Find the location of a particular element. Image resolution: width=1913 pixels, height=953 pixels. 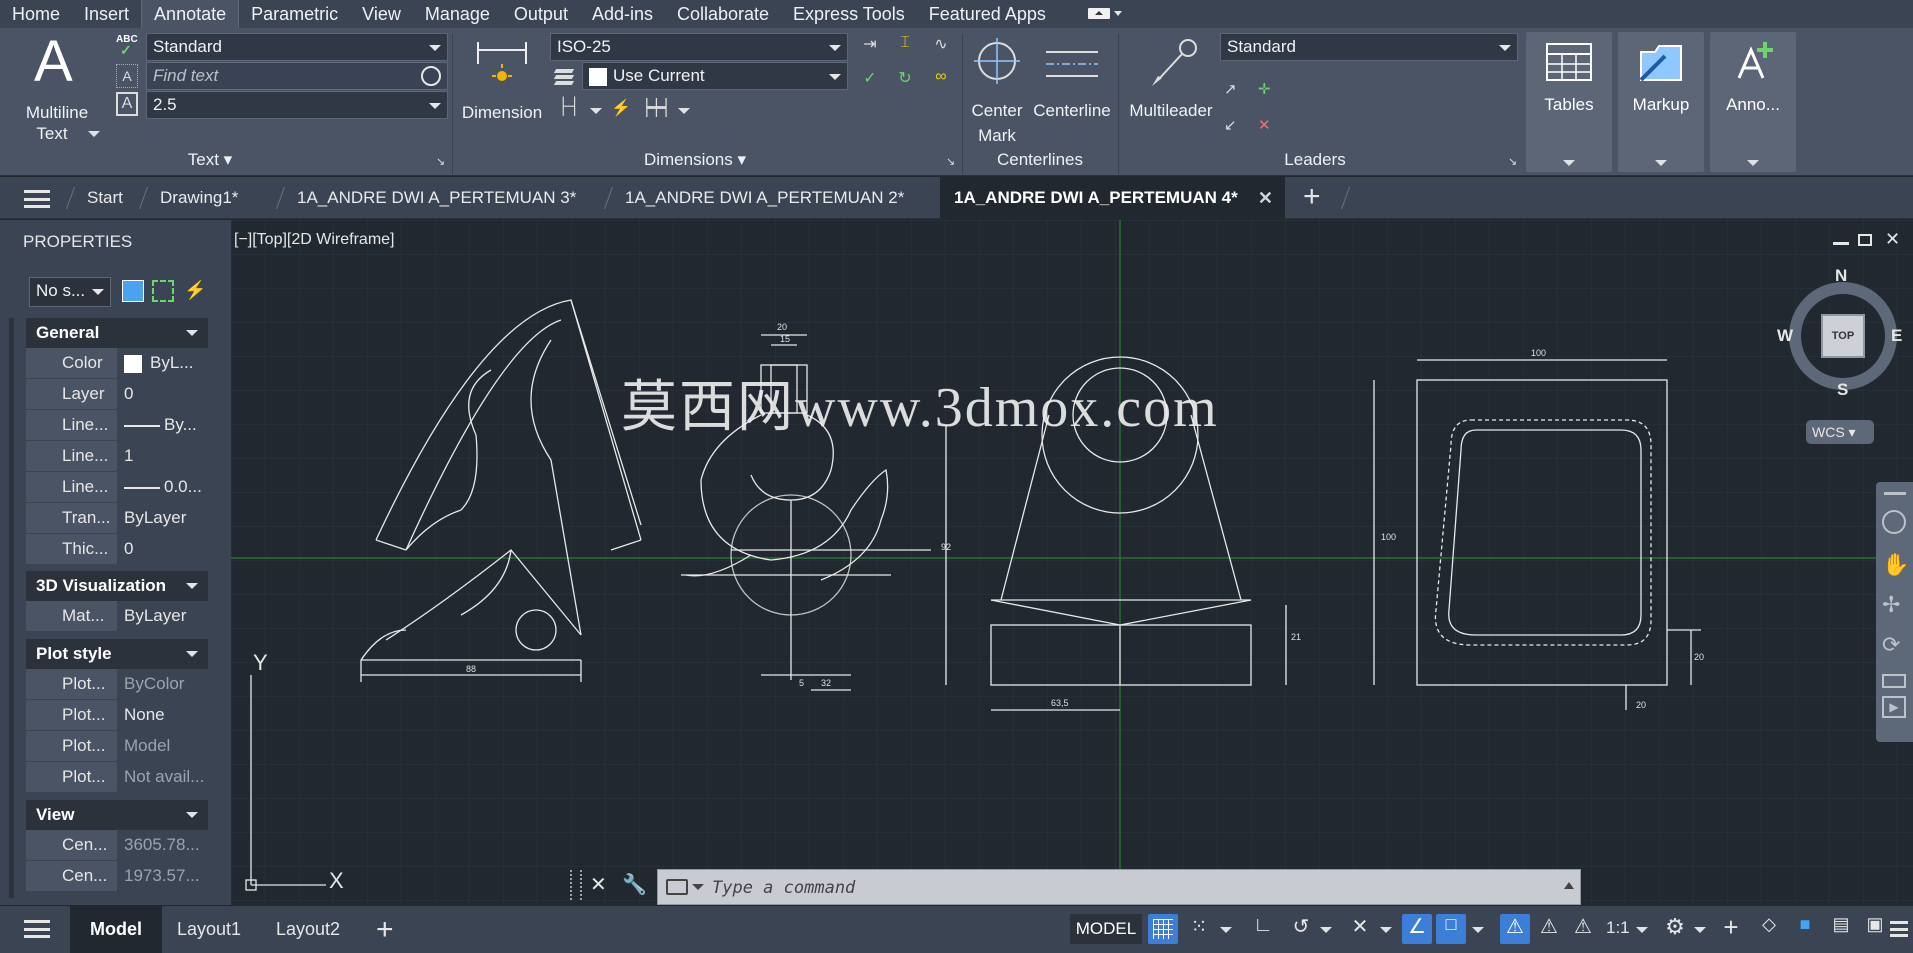

tab-model: Model is located at coordinates (116, 929).